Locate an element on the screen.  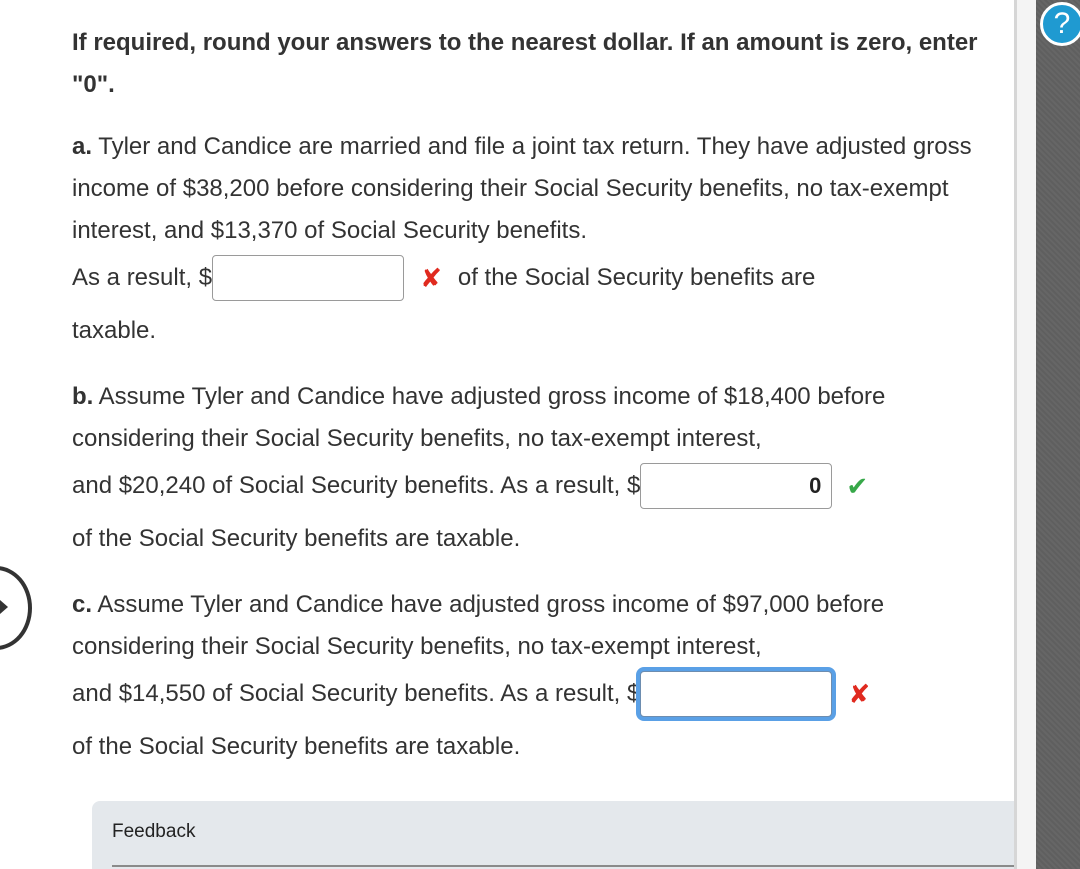
arrow-right-icon is located at coordinates (4, 607).